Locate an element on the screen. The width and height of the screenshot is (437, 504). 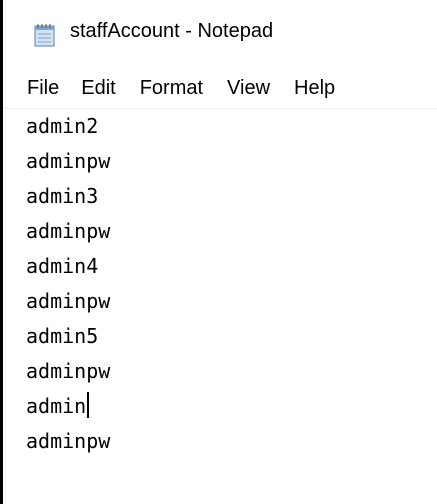
menu-view: View is located at coordinates (248, 88).